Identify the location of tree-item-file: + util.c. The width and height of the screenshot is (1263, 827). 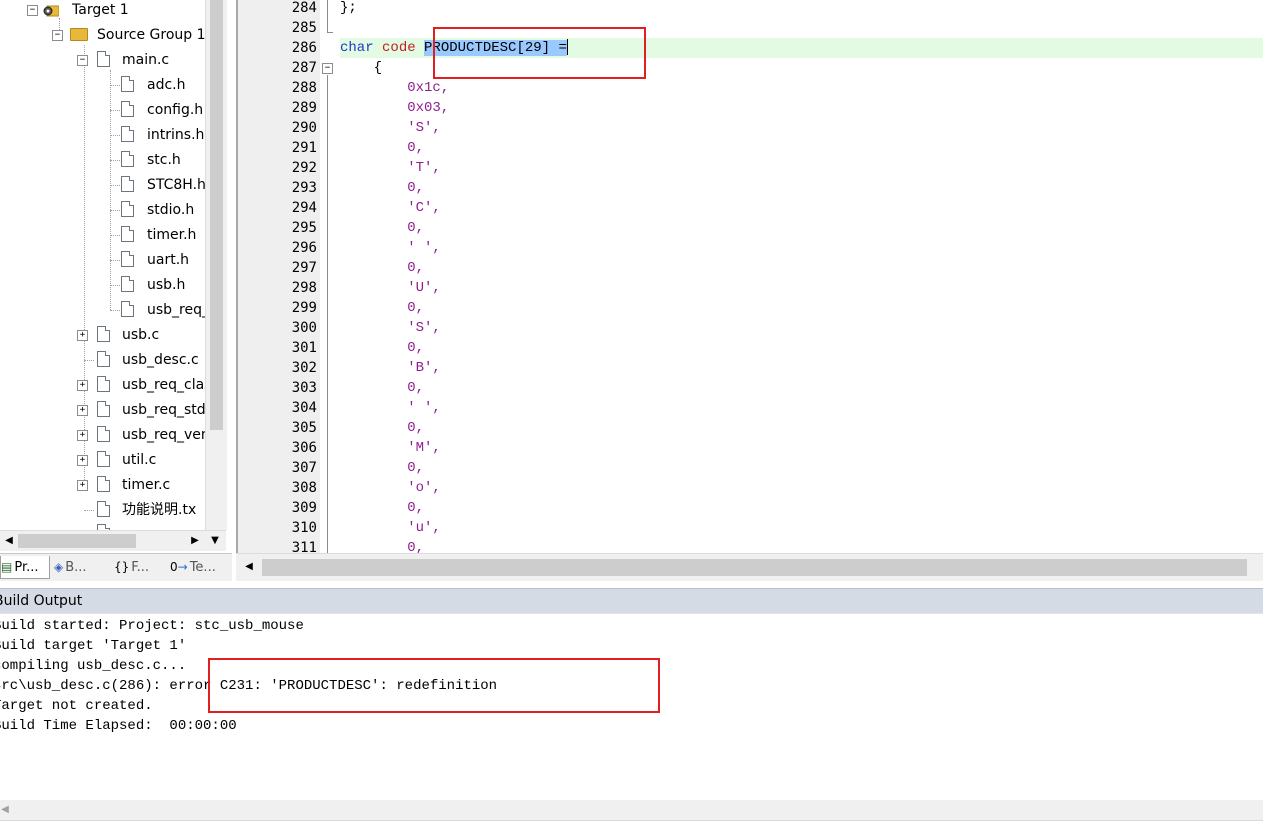
(102, 462).